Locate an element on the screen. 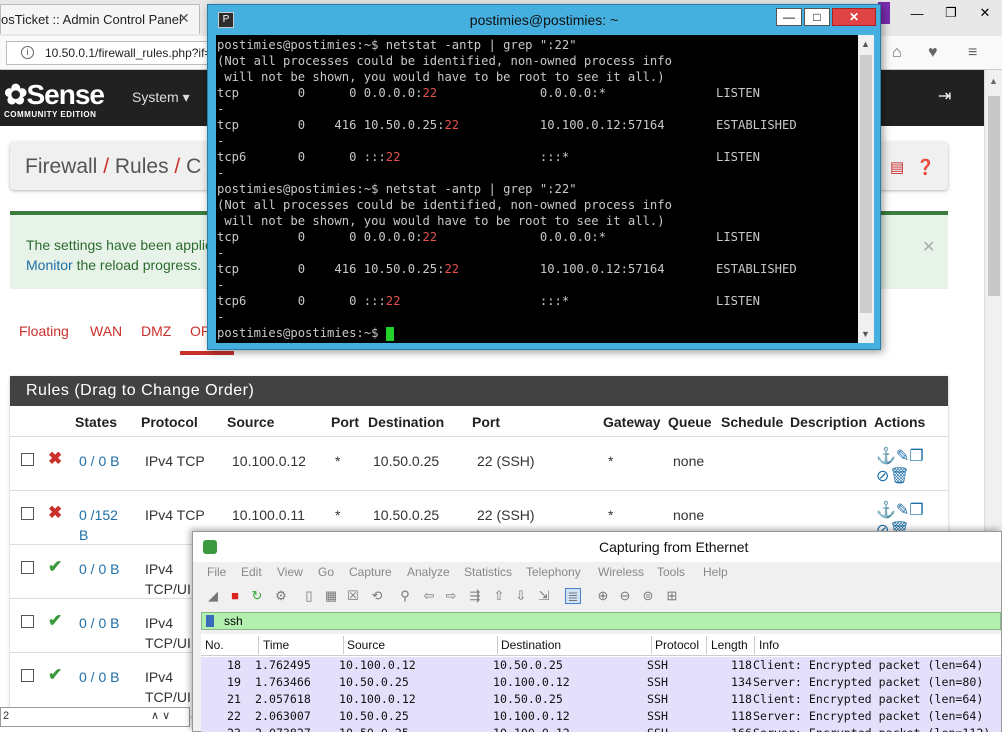  go-to-packet-icon: ⇶ is located at coordinates (475, 596).